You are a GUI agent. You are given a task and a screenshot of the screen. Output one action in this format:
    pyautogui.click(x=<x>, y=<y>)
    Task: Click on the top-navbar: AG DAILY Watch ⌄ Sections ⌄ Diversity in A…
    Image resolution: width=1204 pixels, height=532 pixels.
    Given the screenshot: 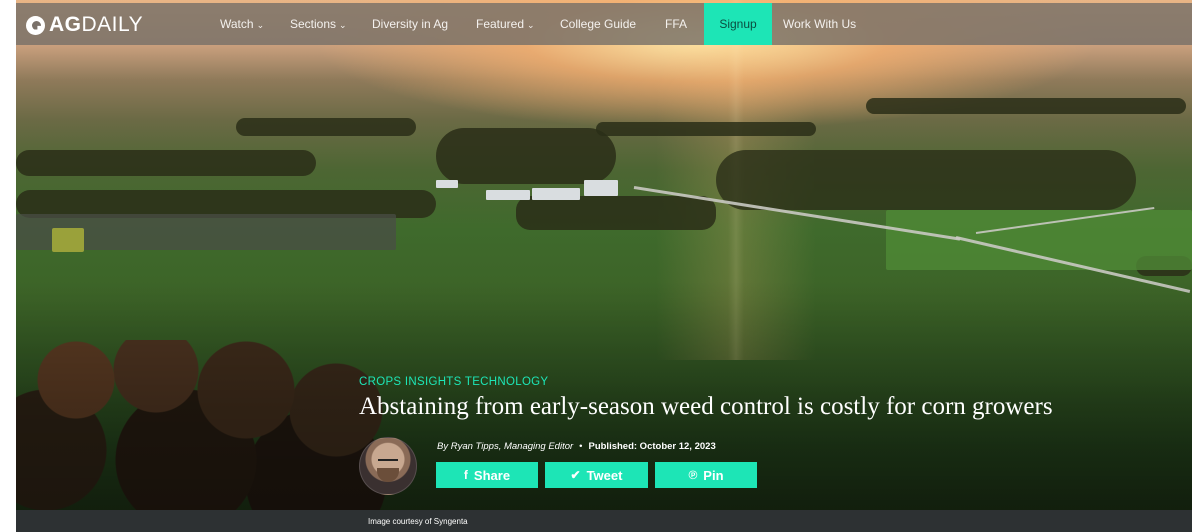 What is the action you would take?
    pyautogui.click(x=604, y=24)
    